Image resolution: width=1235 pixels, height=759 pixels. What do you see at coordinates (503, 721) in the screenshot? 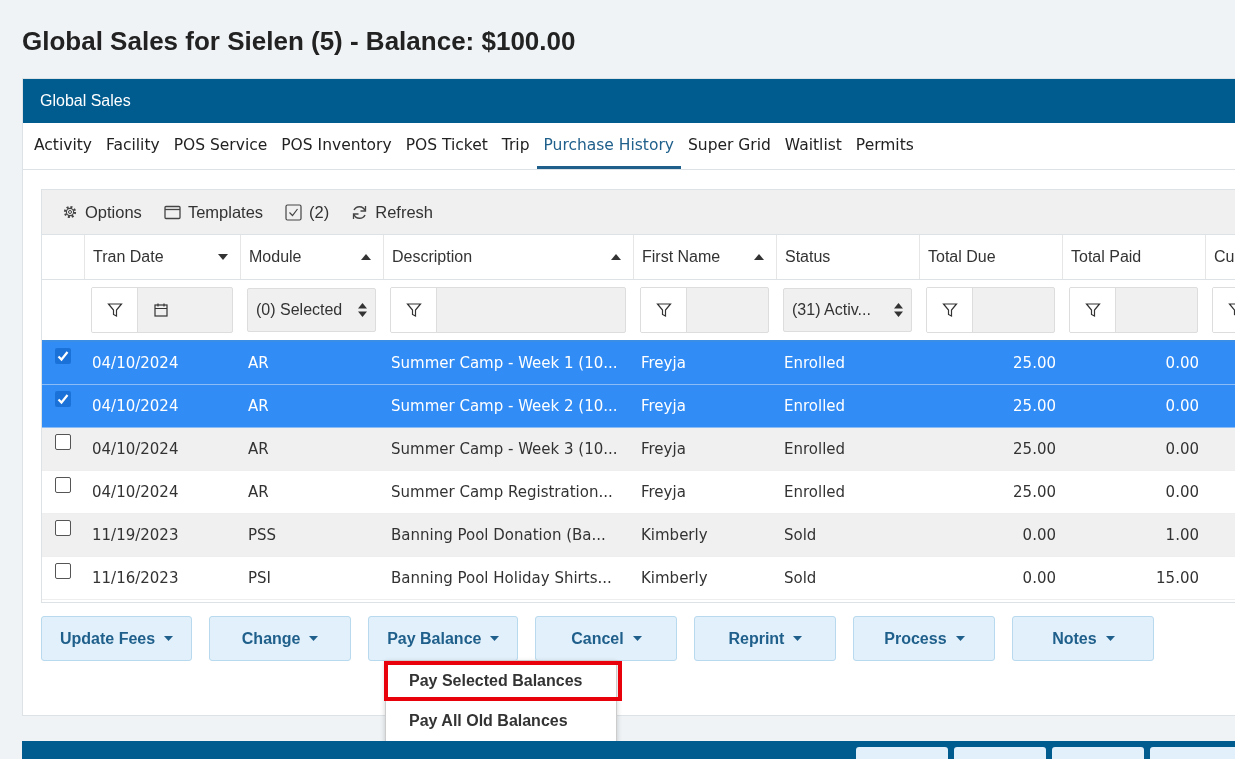
I see `menu-item: Pay All Old Balances` at bounding box center [503, 721].